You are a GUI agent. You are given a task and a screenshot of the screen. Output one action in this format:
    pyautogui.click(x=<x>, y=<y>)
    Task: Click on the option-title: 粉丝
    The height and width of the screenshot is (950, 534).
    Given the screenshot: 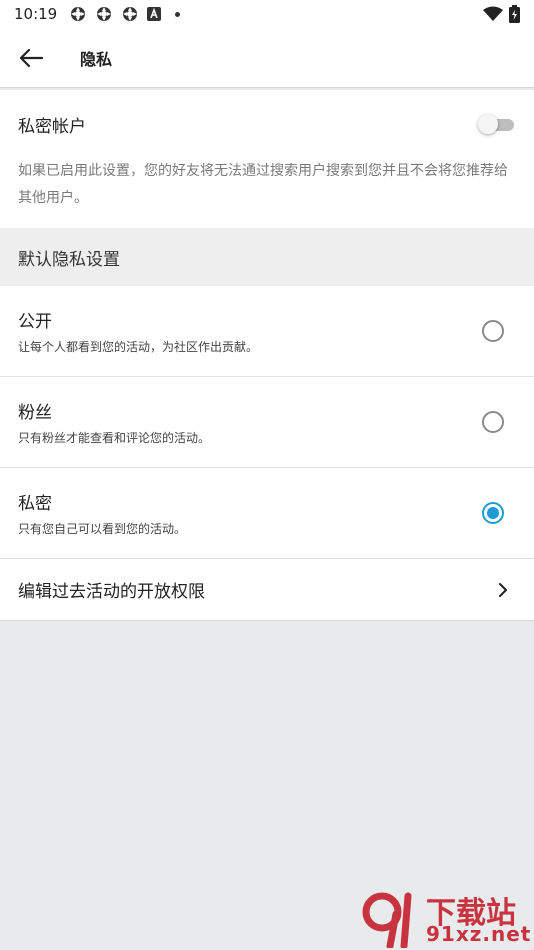 What is the action you would take?
    pyautogui.click(x=35, y=413)
    